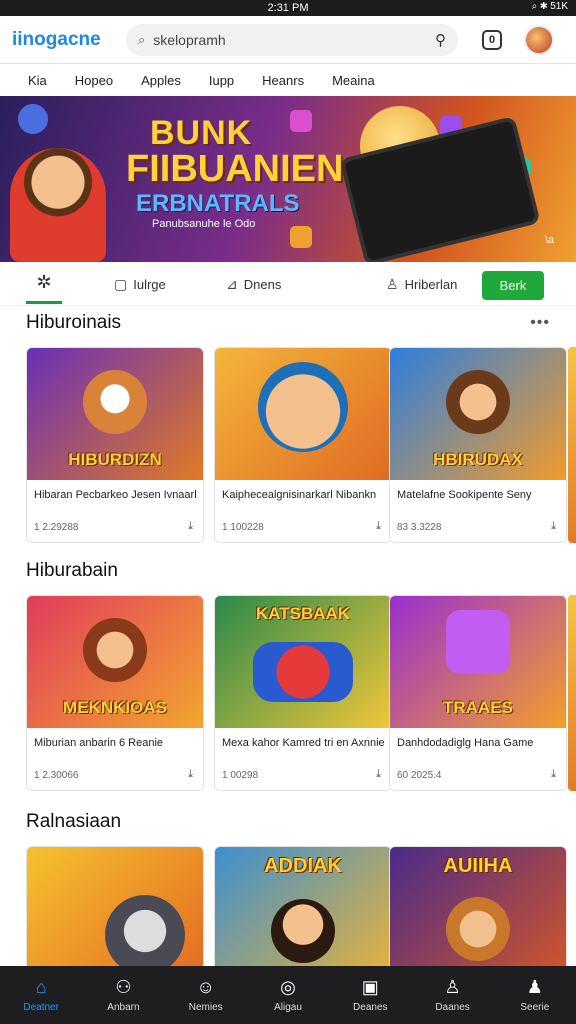  I want to click on section-title: Hiburoinais, so click(74, 322).